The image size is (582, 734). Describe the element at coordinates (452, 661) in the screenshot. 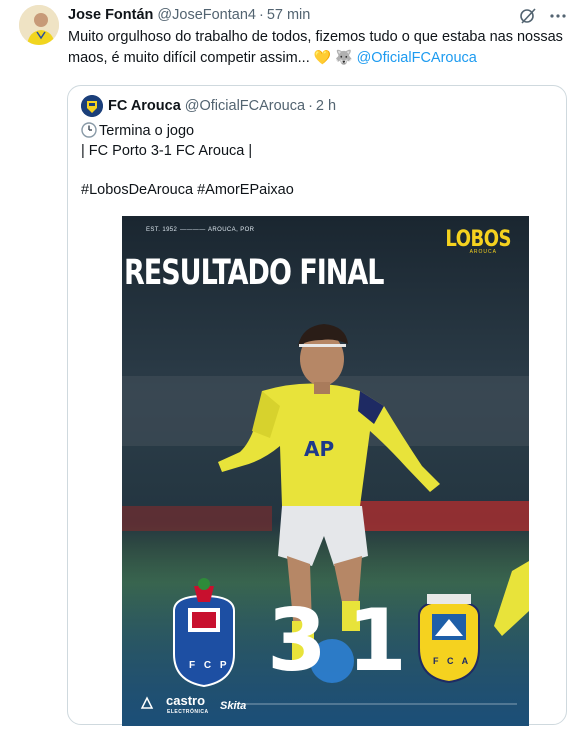

I see `away-crest-text: F C A` at that location.